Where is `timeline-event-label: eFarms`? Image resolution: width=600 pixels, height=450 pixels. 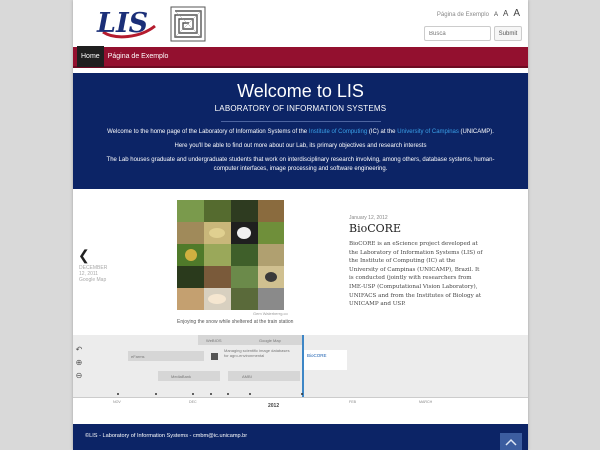 timeline-event-label: eFarms is located at coordinates (136, 356).